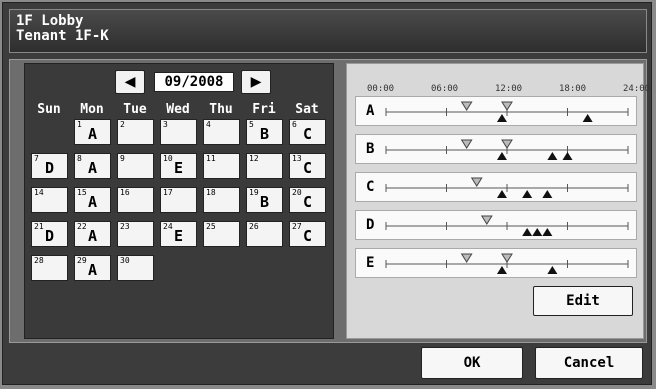 The width and height of the screenshot is (656, 389). What do you see at coordinates (264, 166) in the screenshot?
I see `calendar-day: 12` at bounding box center [264, 166].